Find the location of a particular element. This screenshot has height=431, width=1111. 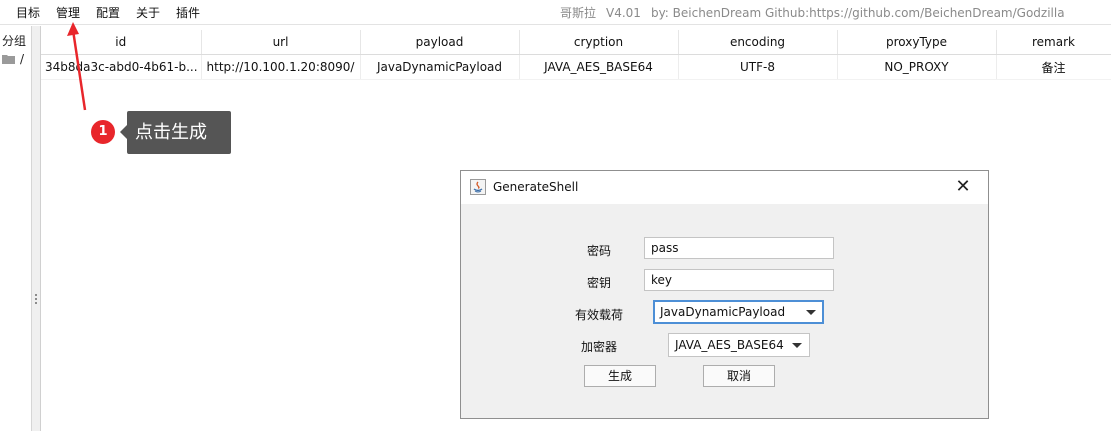

cell-remark: 备注 is located at coordinates (1053, 67).